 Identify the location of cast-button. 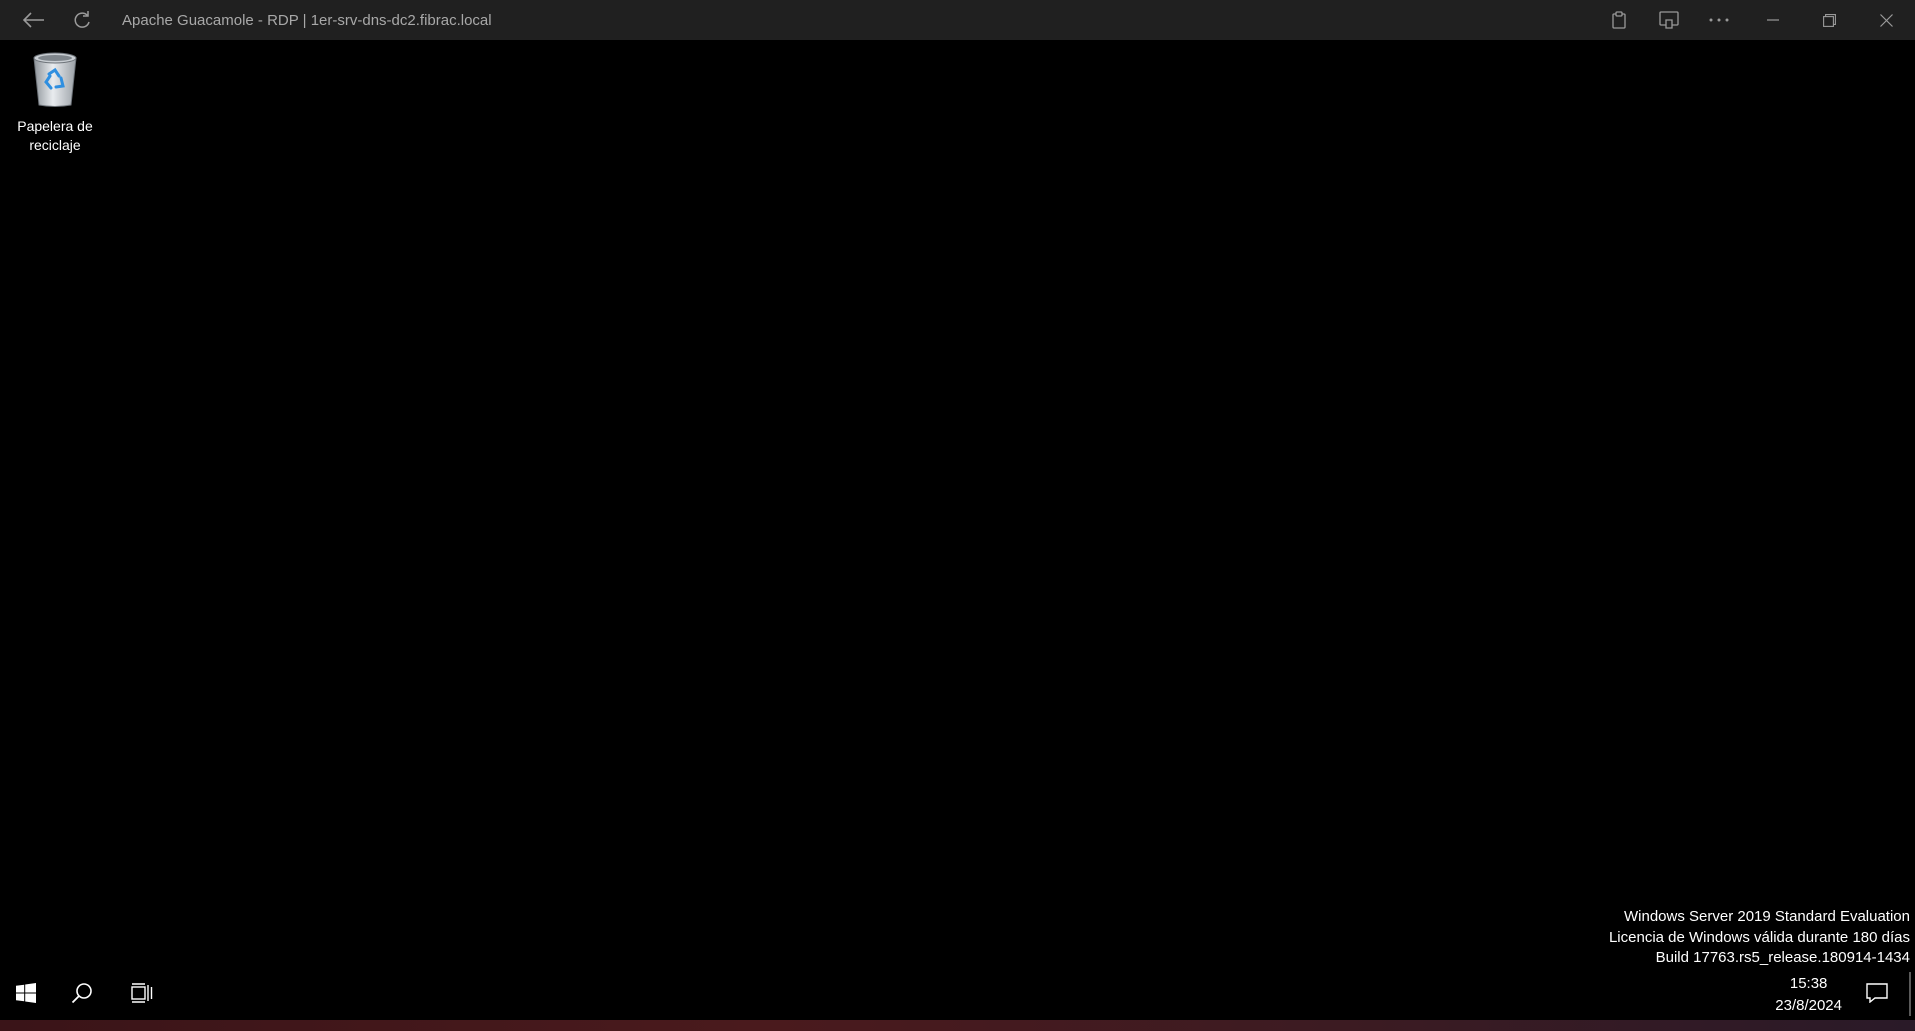
(1669, 20).